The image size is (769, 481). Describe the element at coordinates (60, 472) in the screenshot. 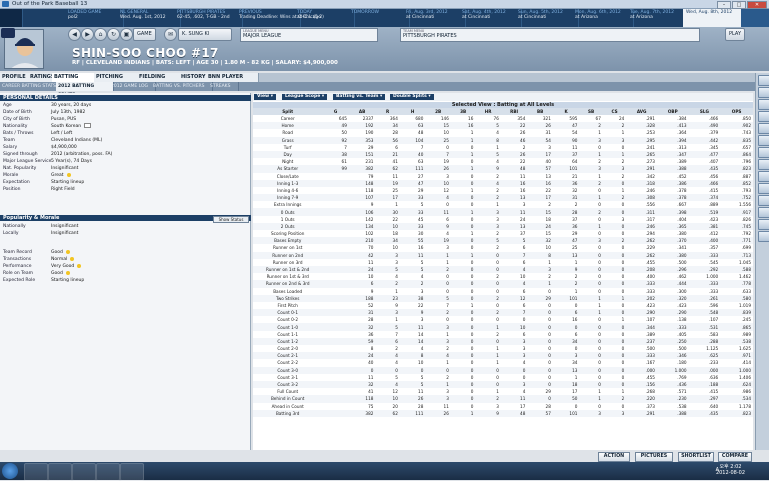

I see `explorer-icon` at that location.